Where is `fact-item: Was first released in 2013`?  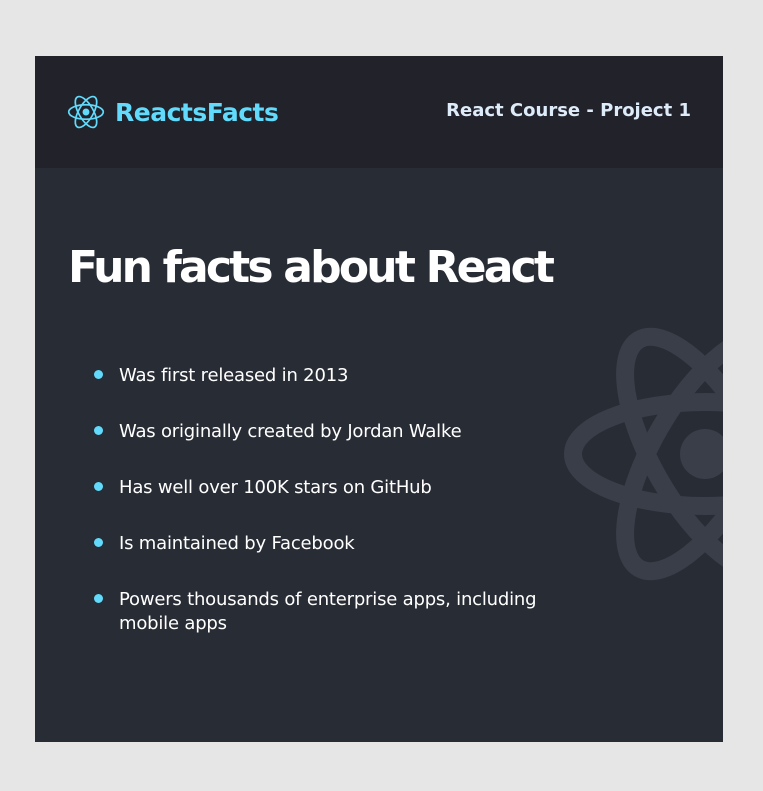 fact-item: Was first released in 2013 is located at coordinates (346, 376).